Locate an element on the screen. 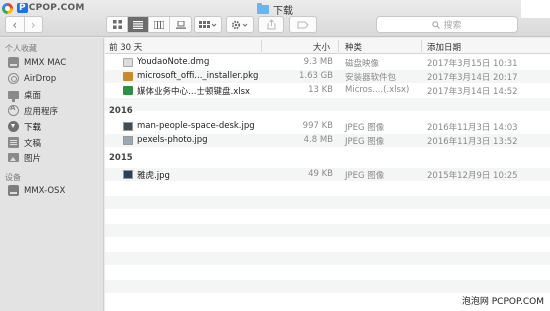 The image size is (550, 311). toolbar: P CPOP .COM 下载 ‹ › 搜索 is located at coordinates (275, 18).